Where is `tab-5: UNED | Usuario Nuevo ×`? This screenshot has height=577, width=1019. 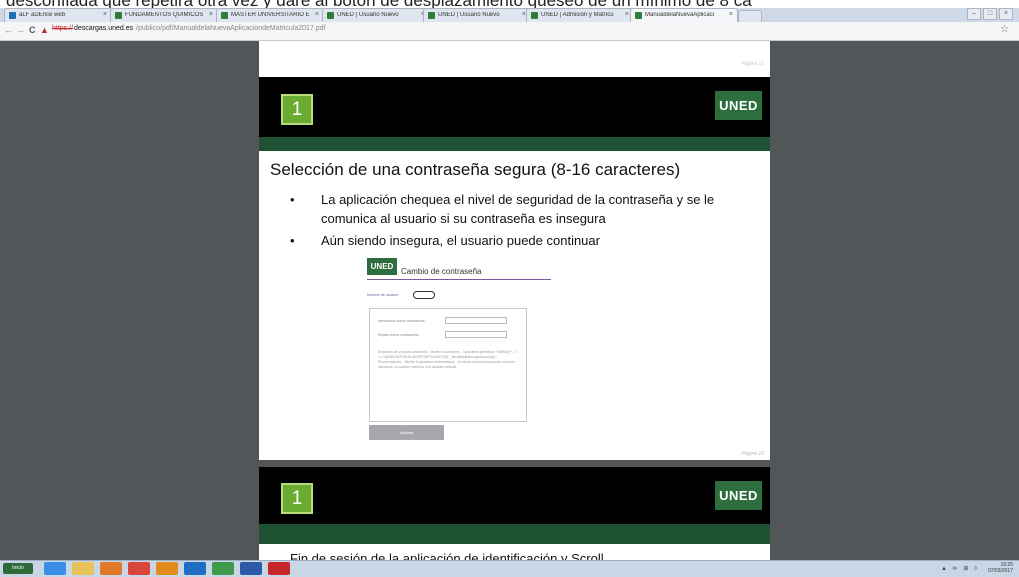 tab-5: UNED | Usuario Nuevo × is located at coordinates (477, 15).